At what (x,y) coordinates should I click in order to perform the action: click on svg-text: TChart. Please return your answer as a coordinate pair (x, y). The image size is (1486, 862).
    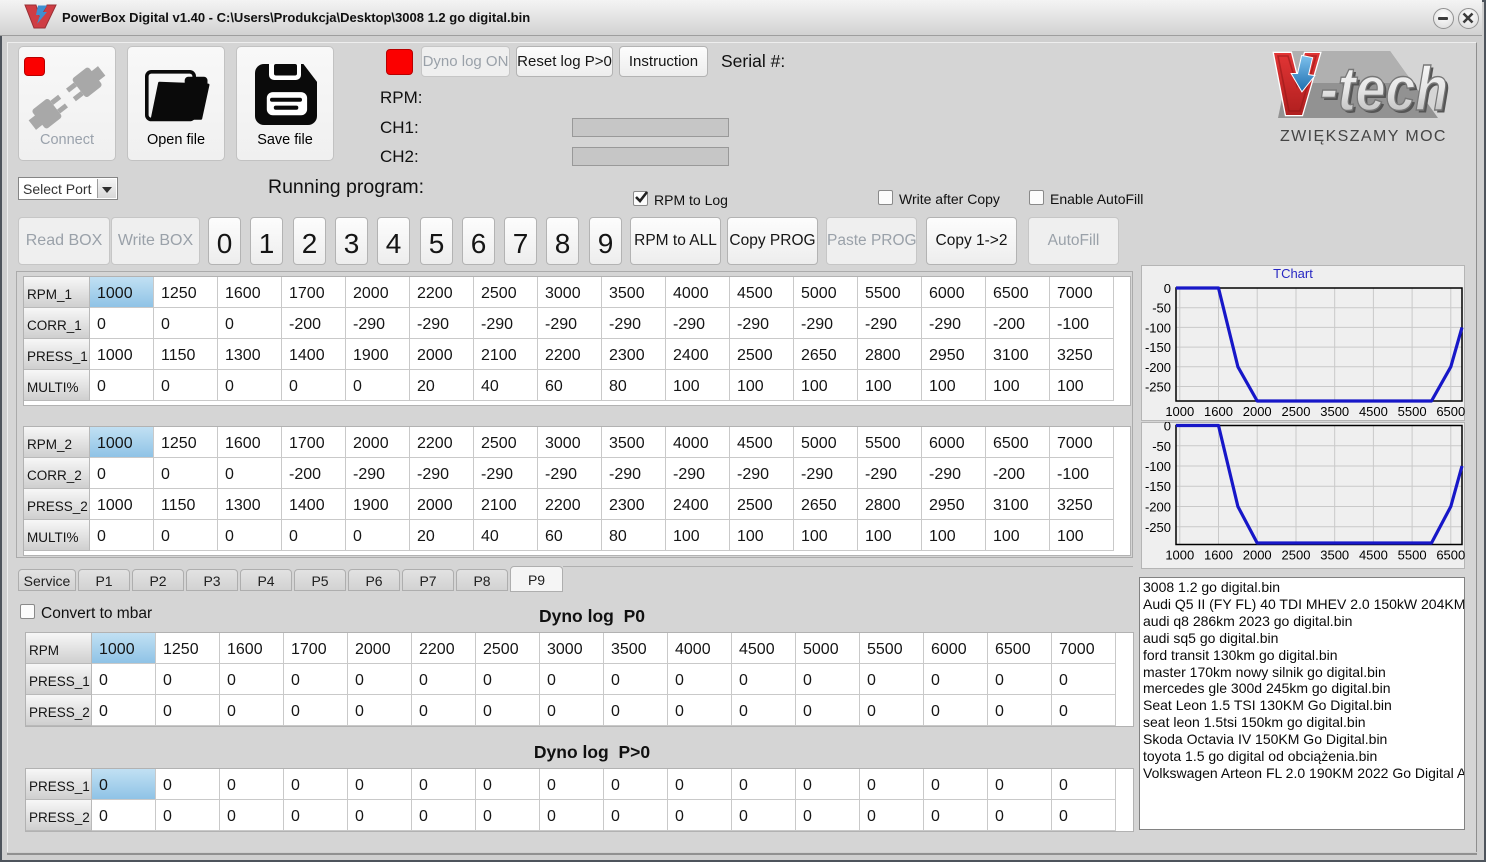
    Looking at the image, I should click on (1293, 273).